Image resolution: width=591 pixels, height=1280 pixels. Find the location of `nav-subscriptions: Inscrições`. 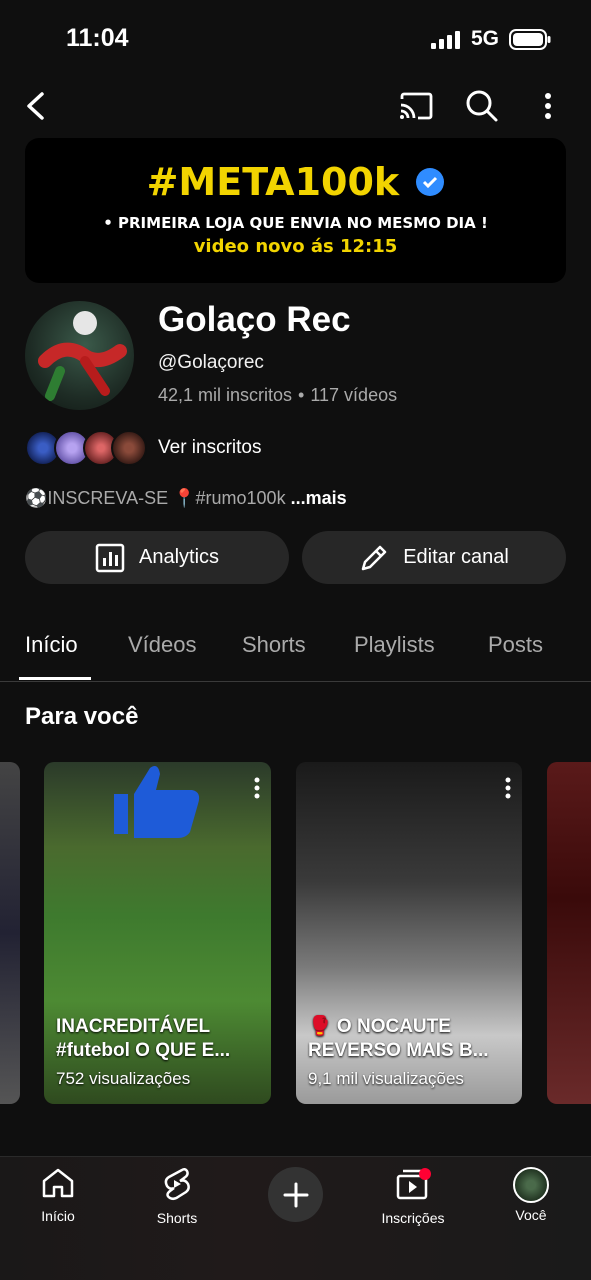

nav-subscriptions: Inscrições is located at coordinates (413, 1196).